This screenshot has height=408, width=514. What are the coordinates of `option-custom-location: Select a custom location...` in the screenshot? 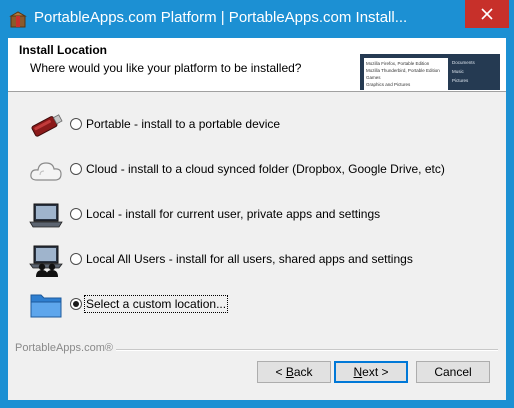 It's located at (263, 305).